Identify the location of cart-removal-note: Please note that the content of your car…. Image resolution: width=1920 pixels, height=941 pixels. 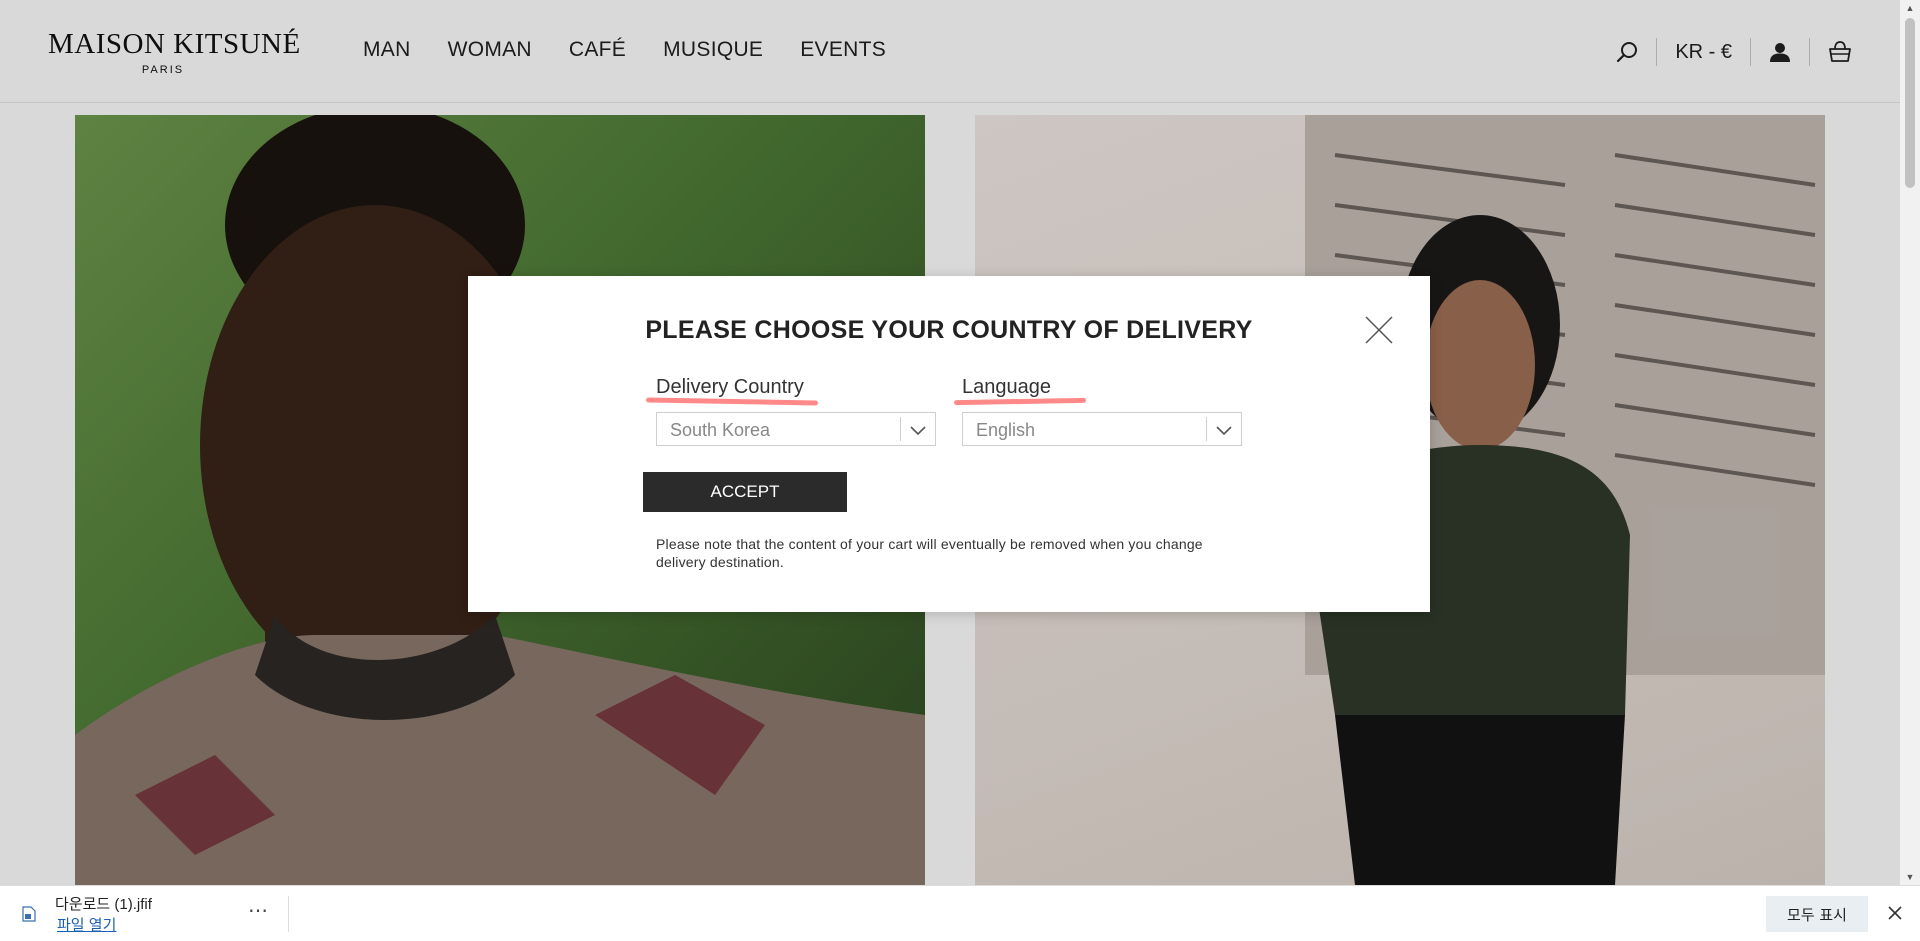
(929, 553).